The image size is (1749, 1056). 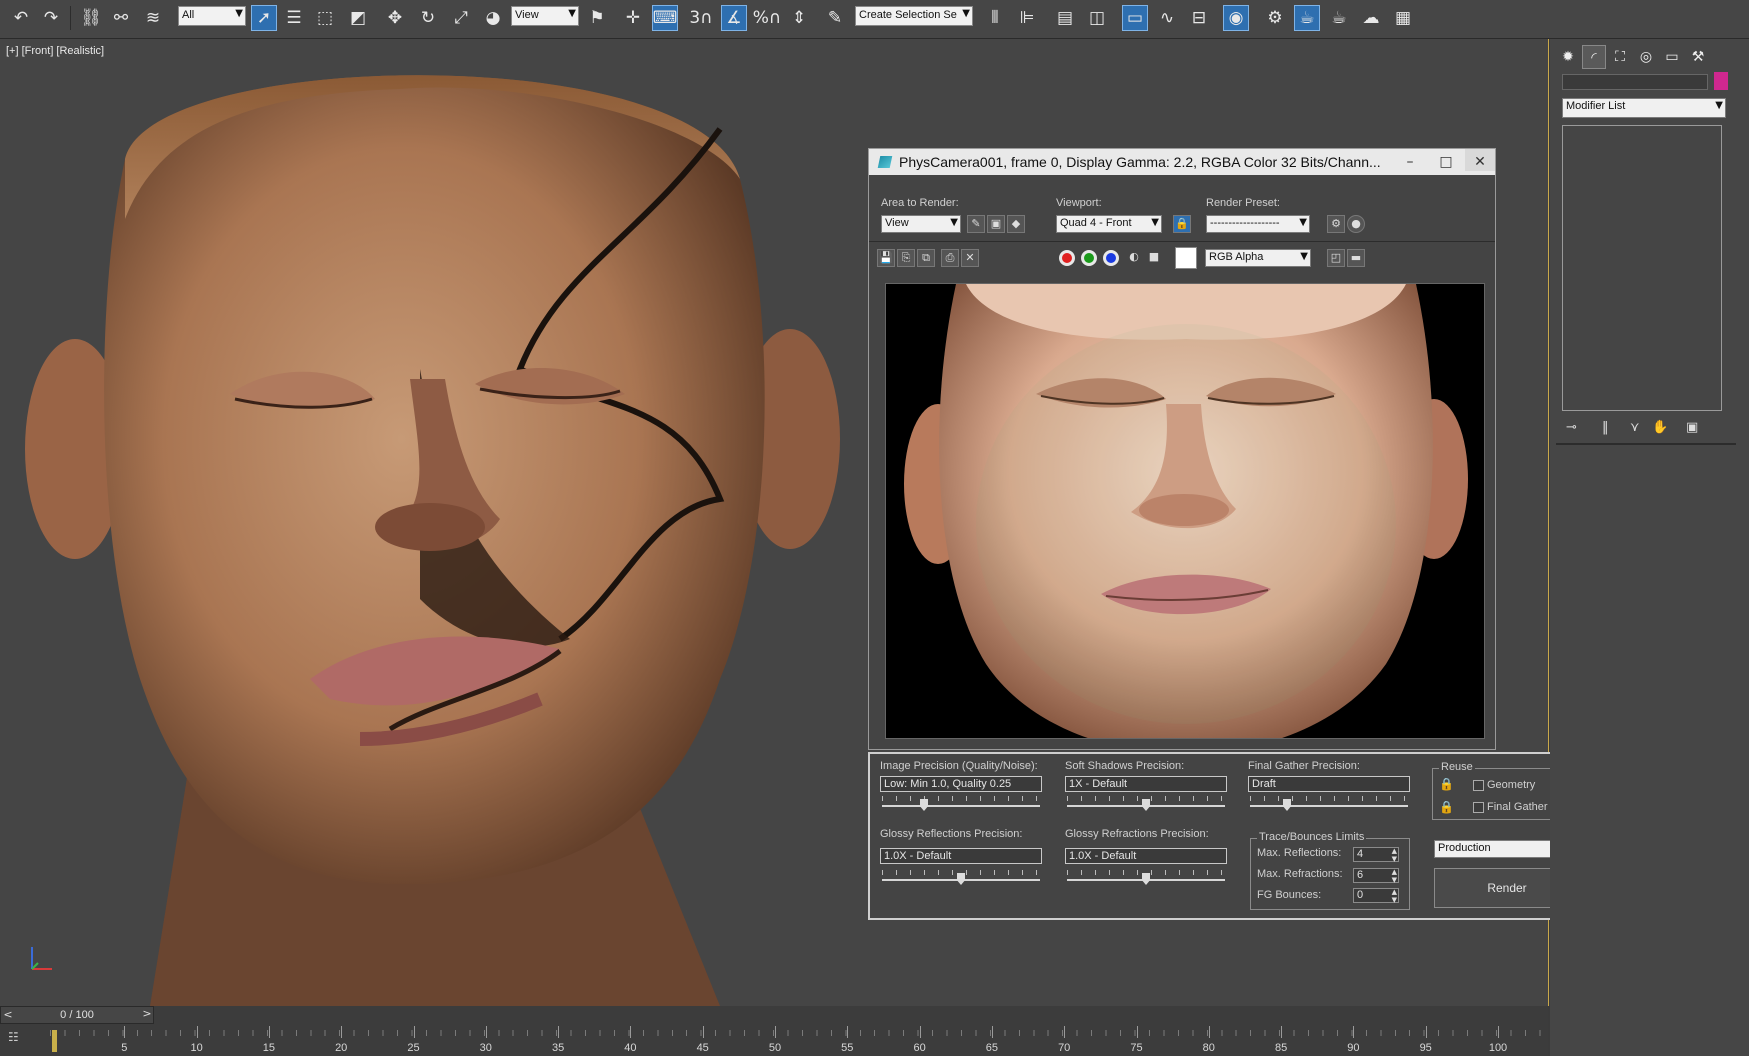 I want to click on link-icon: ⛓, so click(x=91, y=18).